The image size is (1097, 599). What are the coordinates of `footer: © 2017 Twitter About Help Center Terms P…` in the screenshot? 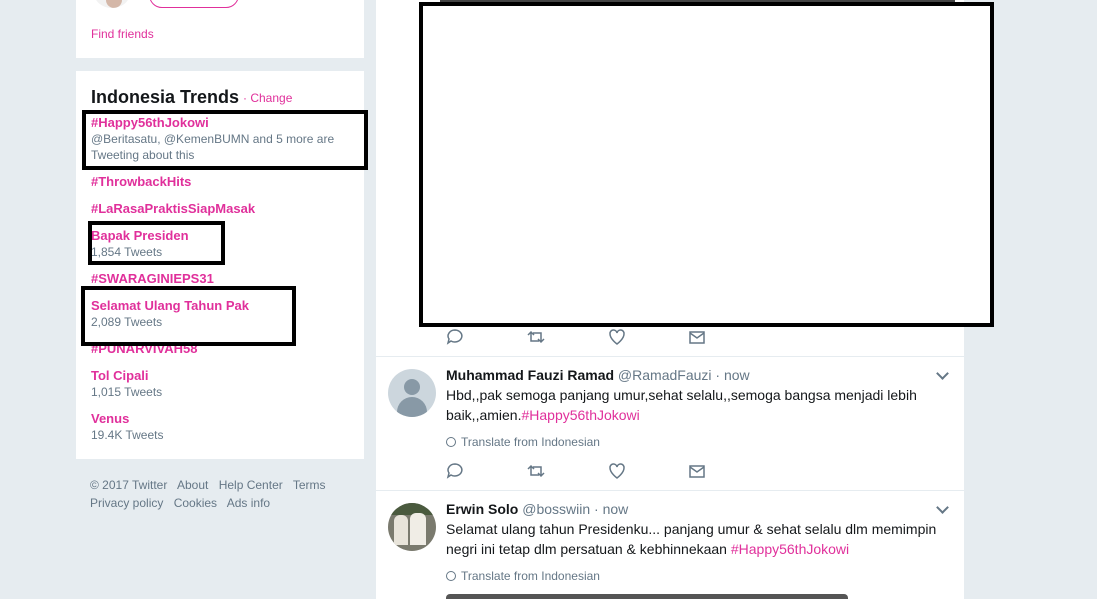 It's located at (230, 494).